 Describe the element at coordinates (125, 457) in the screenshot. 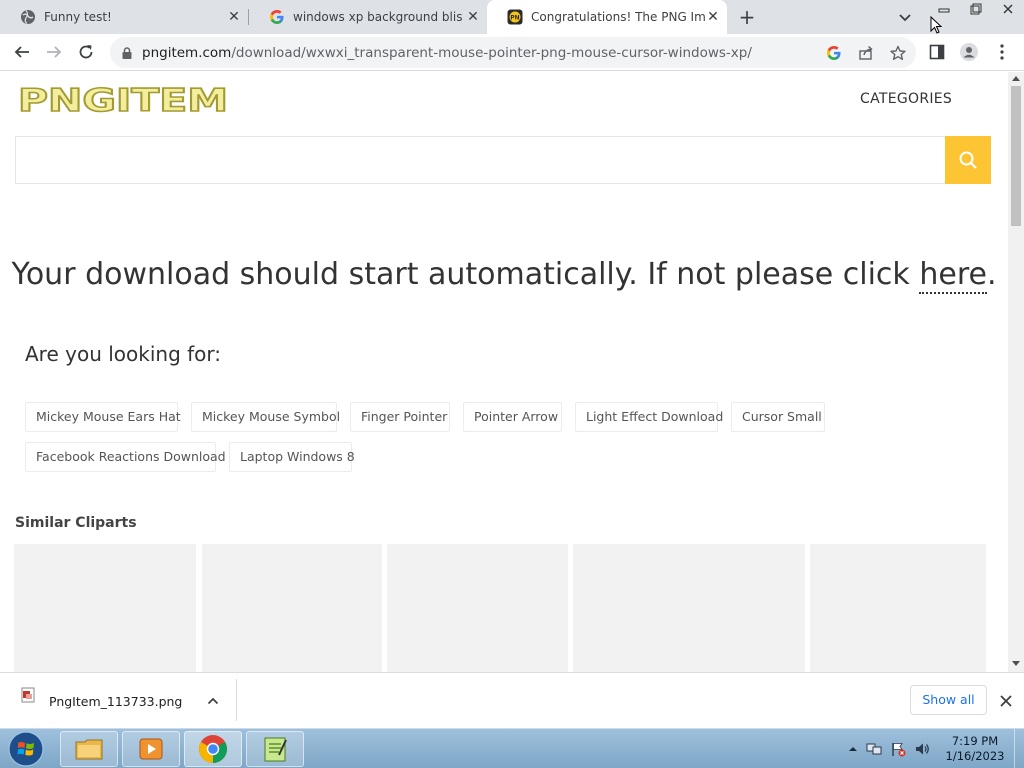

I see `tag-link: Facebook Reactions Download` at that location.